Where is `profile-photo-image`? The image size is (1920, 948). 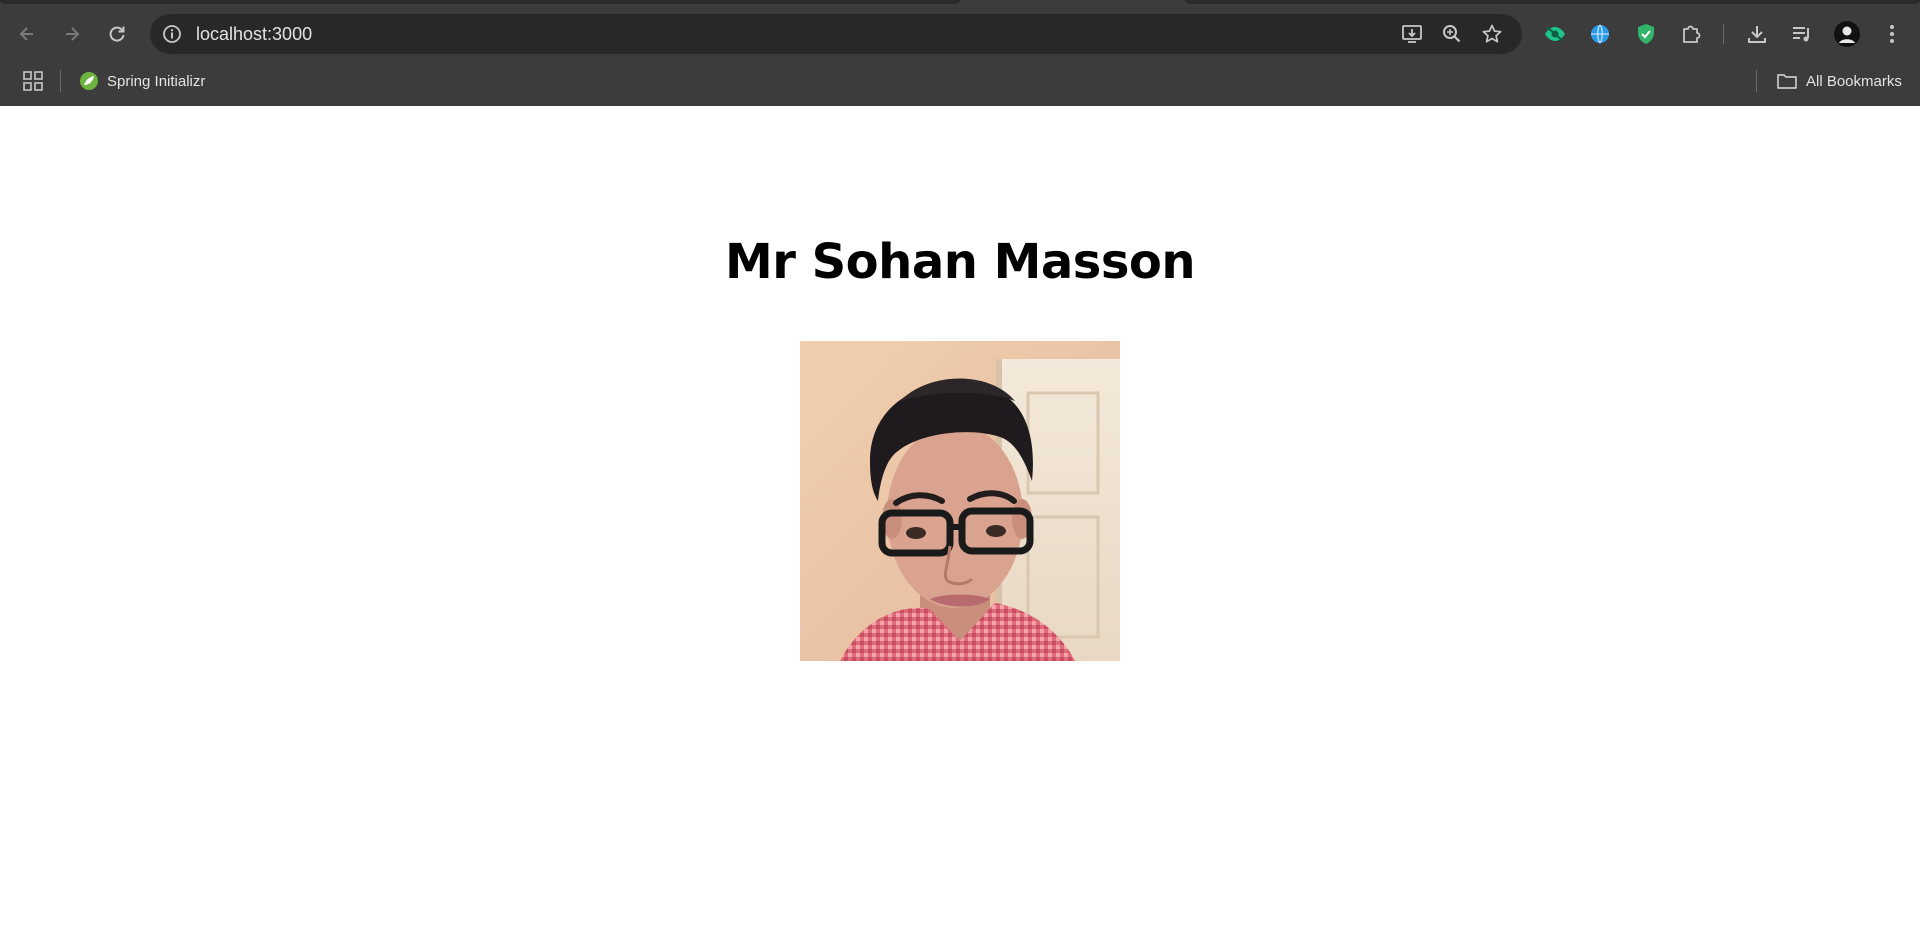
profile-photo-image is located at coordinates (960, 501).